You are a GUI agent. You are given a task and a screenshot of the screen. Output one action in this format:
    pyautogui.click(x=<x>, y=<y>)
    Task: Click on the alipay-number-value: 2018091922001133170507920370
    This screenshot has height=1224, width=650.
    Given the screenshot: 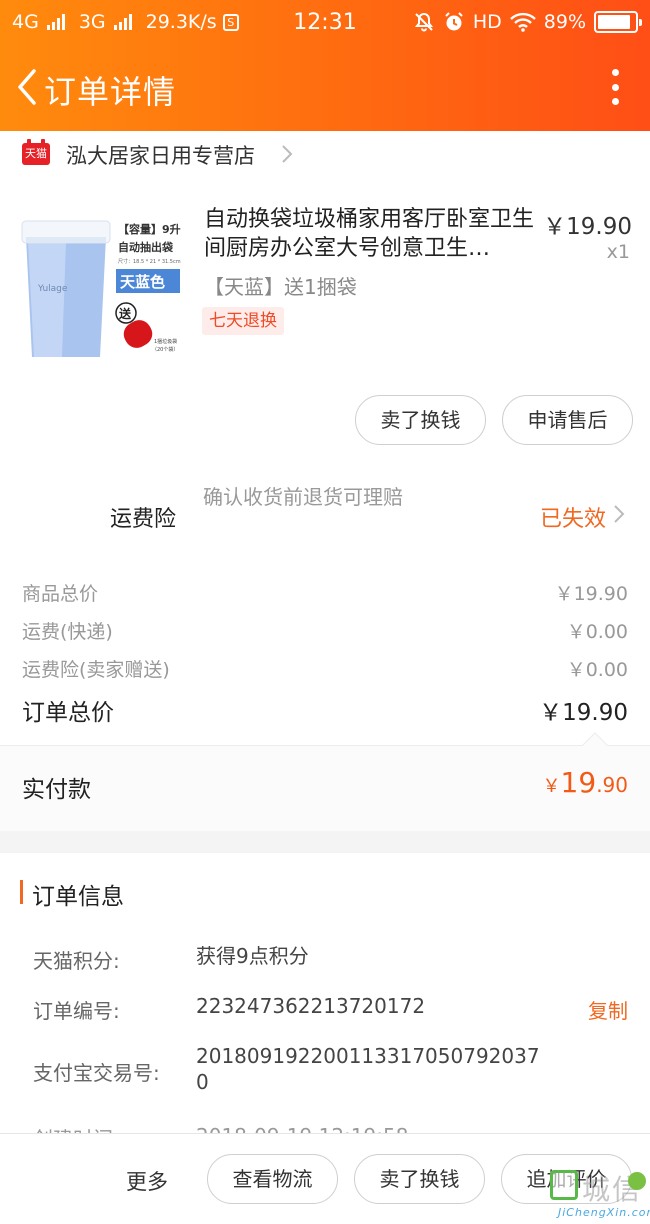 What is the action you would take?
    pyautogui.click(x=368, y=1069)
    